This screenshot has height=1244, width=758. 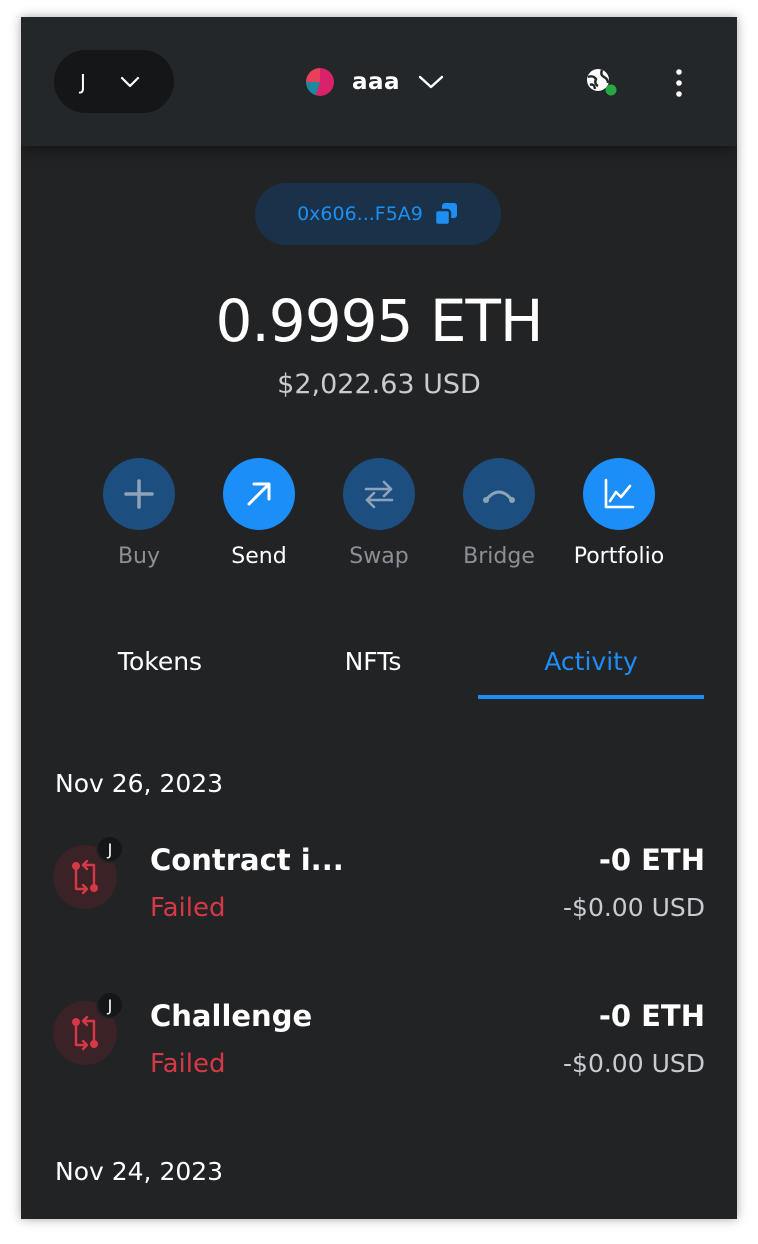 I want to click on portfolio-button: Portfolio, so click(x=619, y=513).